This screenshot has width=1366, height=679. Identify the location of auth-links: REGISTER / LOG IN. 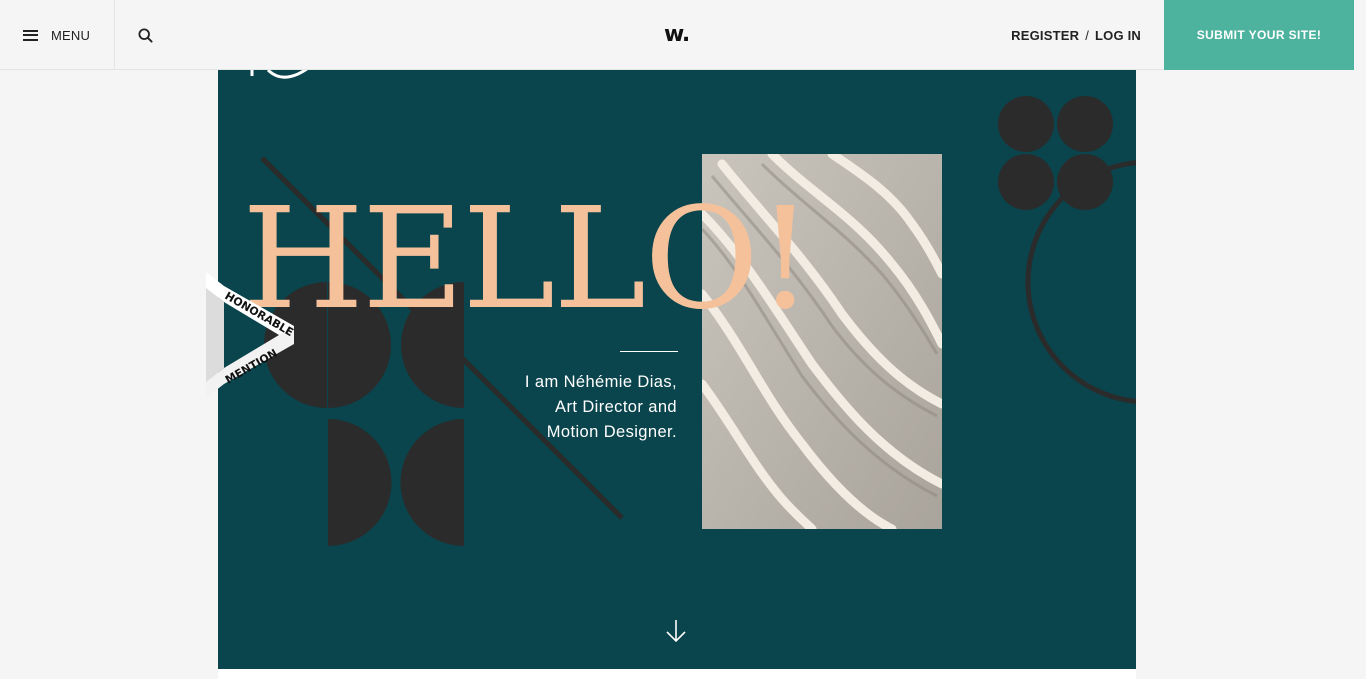
(1076, 35).